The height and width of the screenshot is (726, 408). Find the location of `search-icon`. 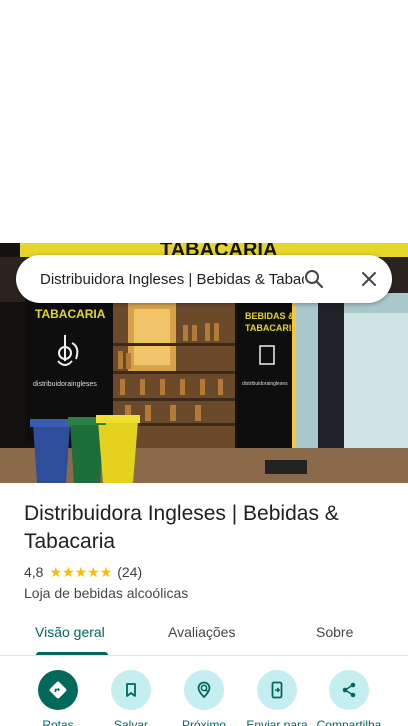

search-icon is located at coordinates (314, 279).